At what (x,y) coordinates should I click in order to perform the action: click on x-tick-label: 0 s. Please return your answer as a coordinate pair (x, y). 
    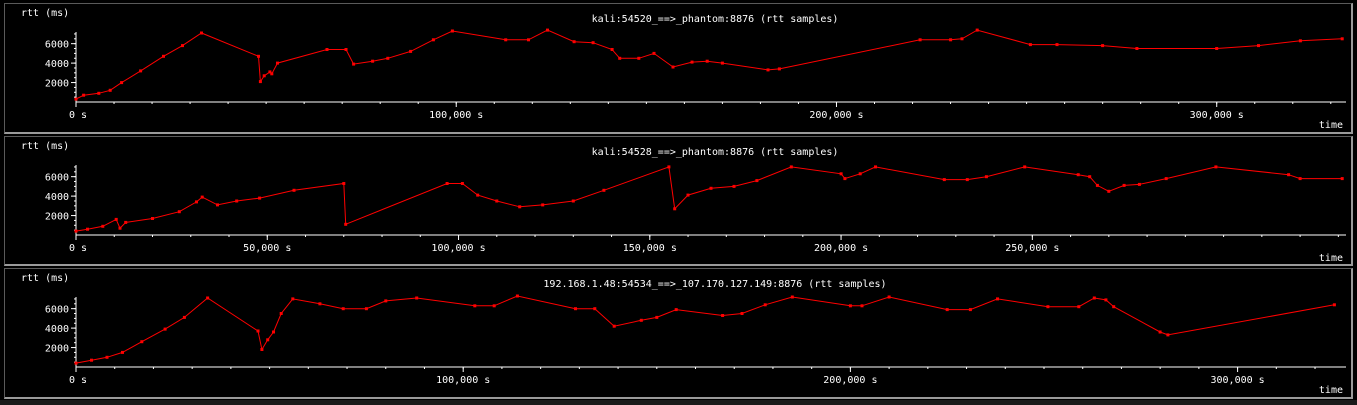
    Looking at the image, I should click on (78, 380).